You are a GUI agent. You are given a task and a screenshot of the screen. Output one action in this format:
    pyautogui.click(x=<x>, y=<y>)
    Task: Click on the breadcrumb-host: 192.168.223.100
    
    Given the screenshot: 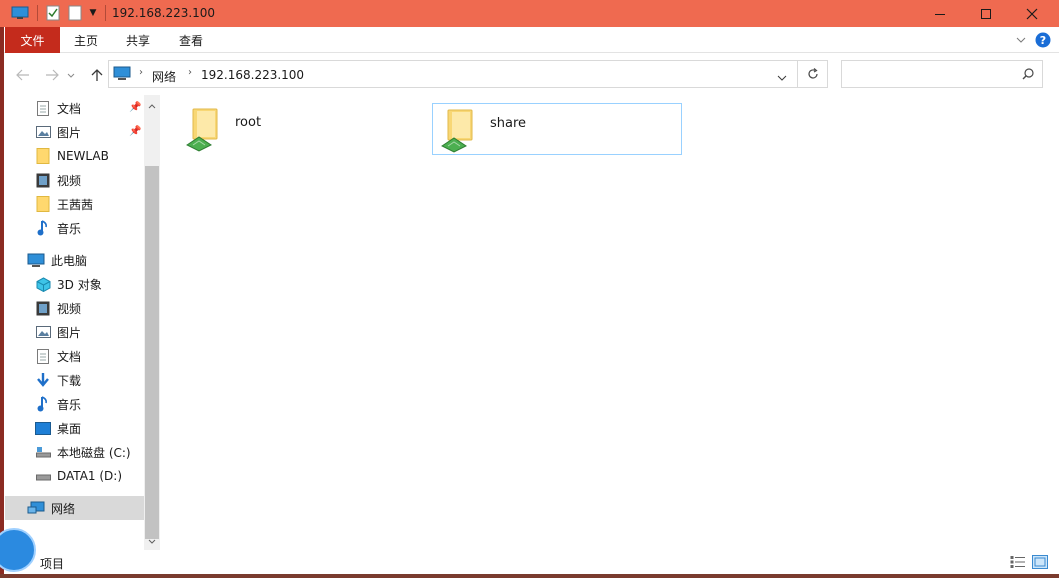 What is the action you would take?
    pyautogui.click(x=252, y=75)
    